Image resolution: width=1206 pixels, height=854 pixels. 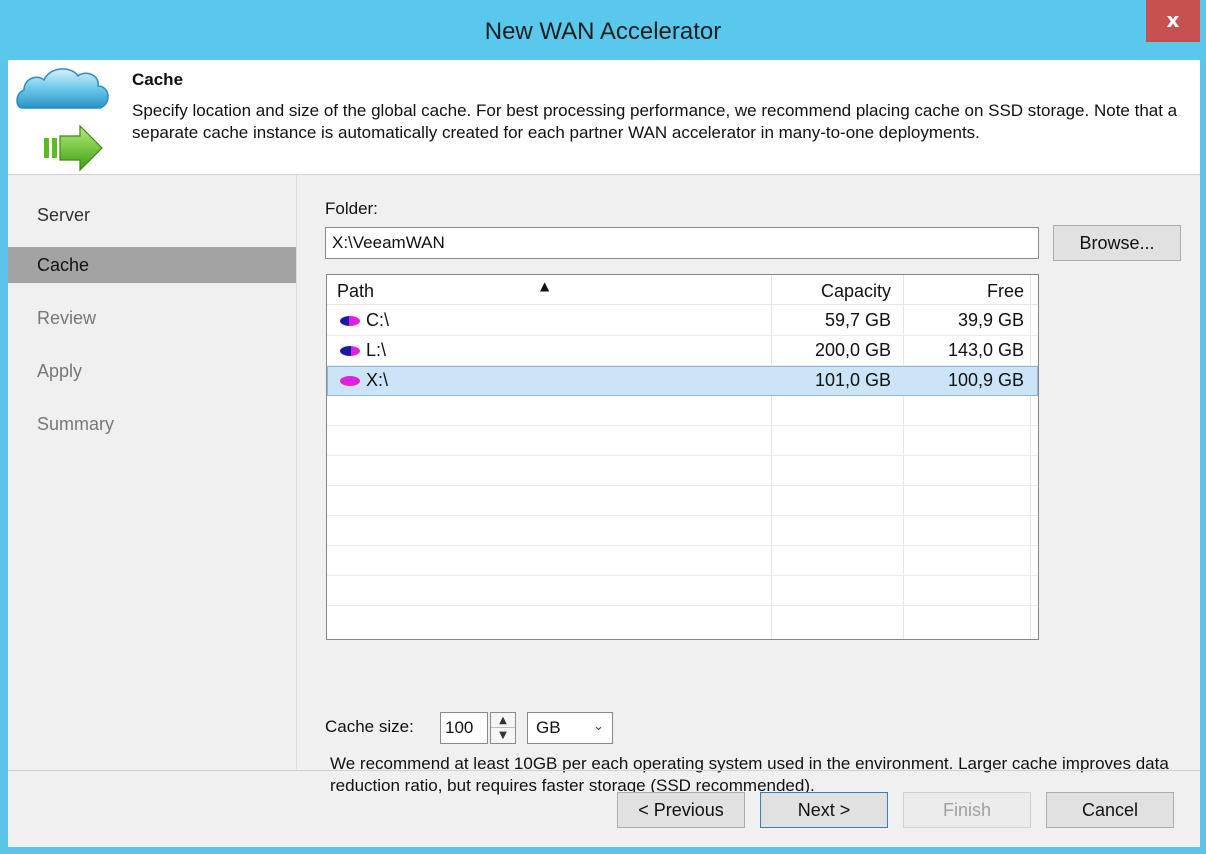 I want to click on table-header: Path ▲ Capacity Free, so click(x=682, y=290).